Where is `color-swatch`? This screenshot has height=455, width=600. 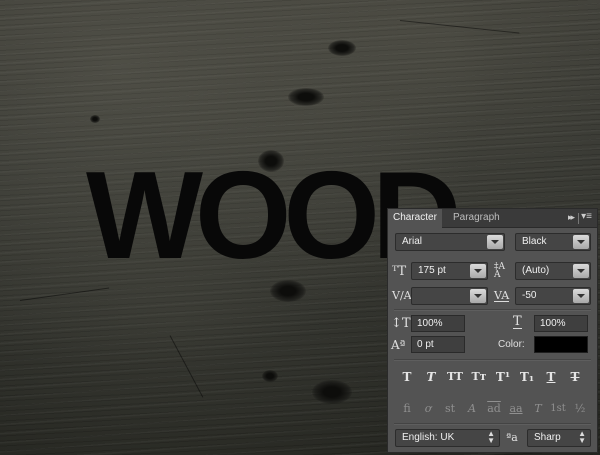
color-swatch is located at coordinates (561, 344).